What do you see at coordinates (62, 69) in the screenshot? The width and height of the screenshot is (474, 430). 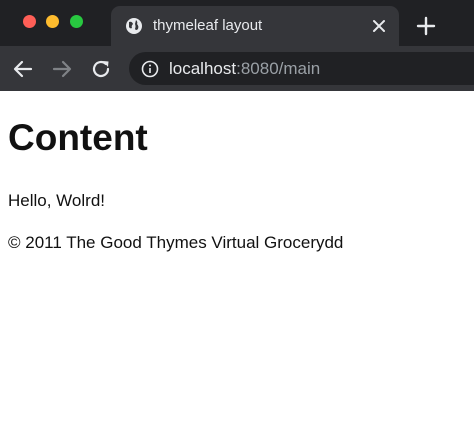 I see `arrow-right-icon` at bounding box center [62, 69].